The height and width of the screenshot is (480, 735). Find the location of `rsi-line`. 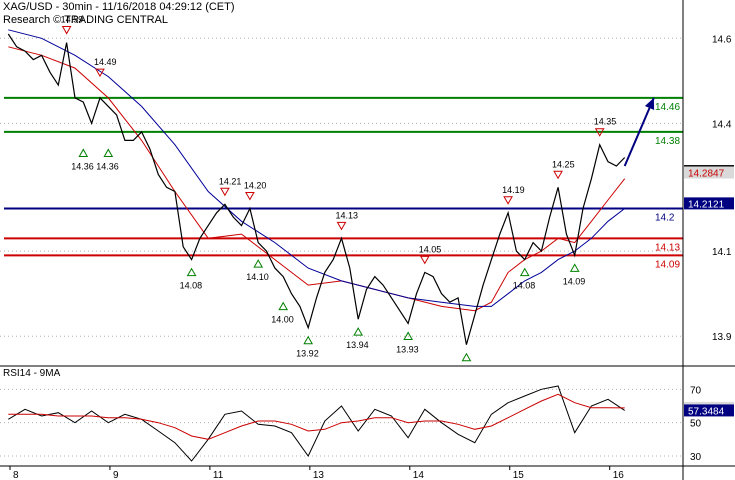

rsi-line is located at coordinates (316, 423).